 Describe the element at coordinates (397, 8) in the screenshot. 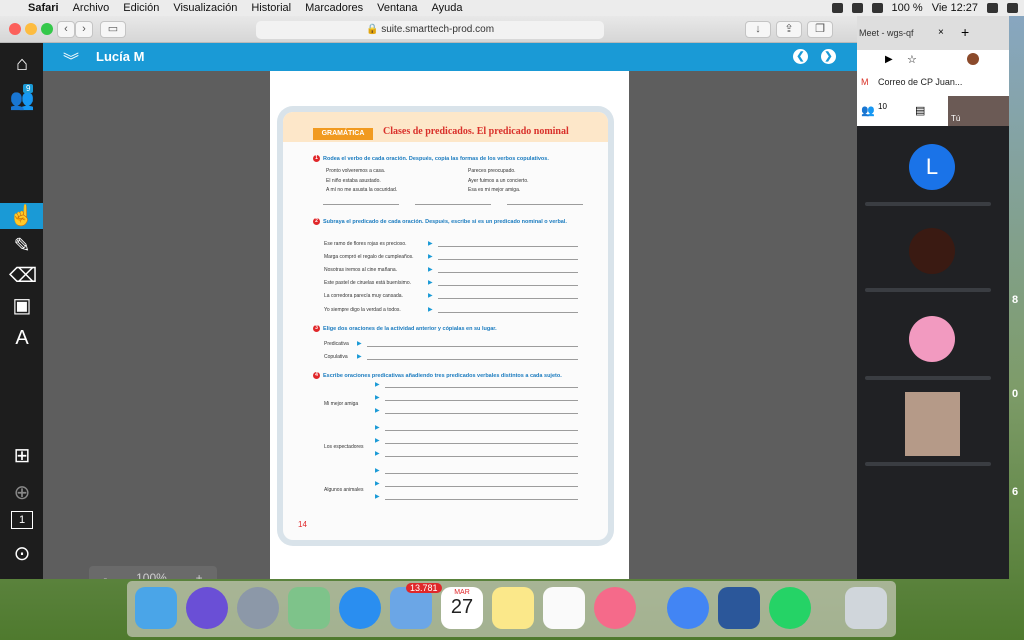

I see `menu-ventana: Ventana` at that location.